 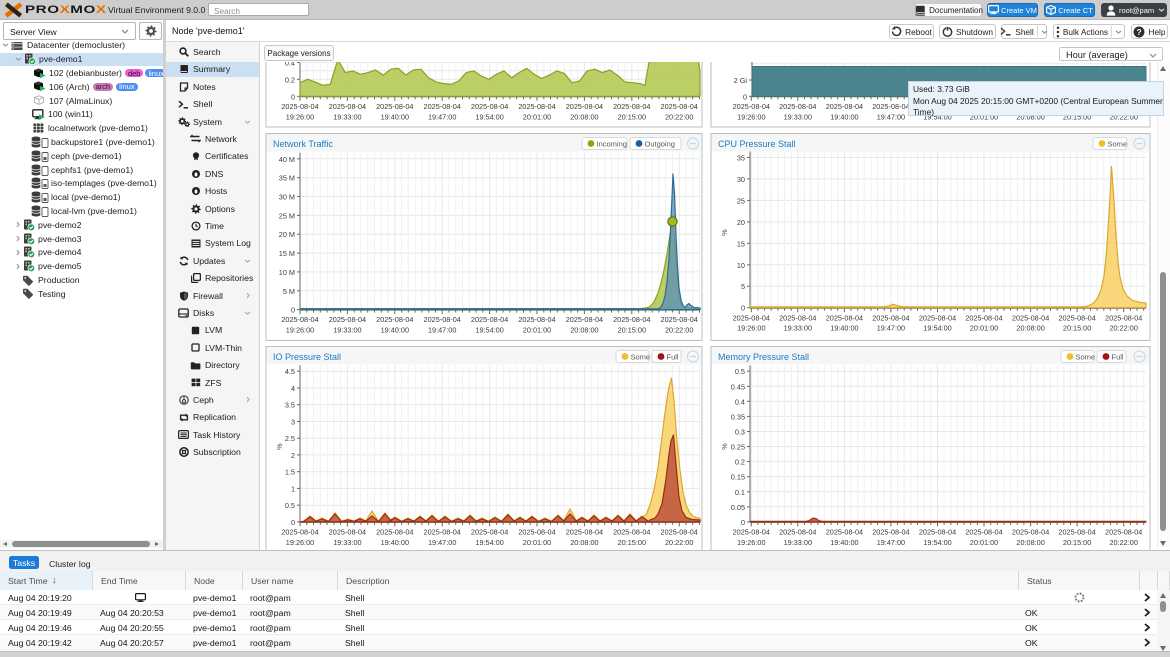 I want to click on svg-text: 0.45, so click(x=738, y=386).